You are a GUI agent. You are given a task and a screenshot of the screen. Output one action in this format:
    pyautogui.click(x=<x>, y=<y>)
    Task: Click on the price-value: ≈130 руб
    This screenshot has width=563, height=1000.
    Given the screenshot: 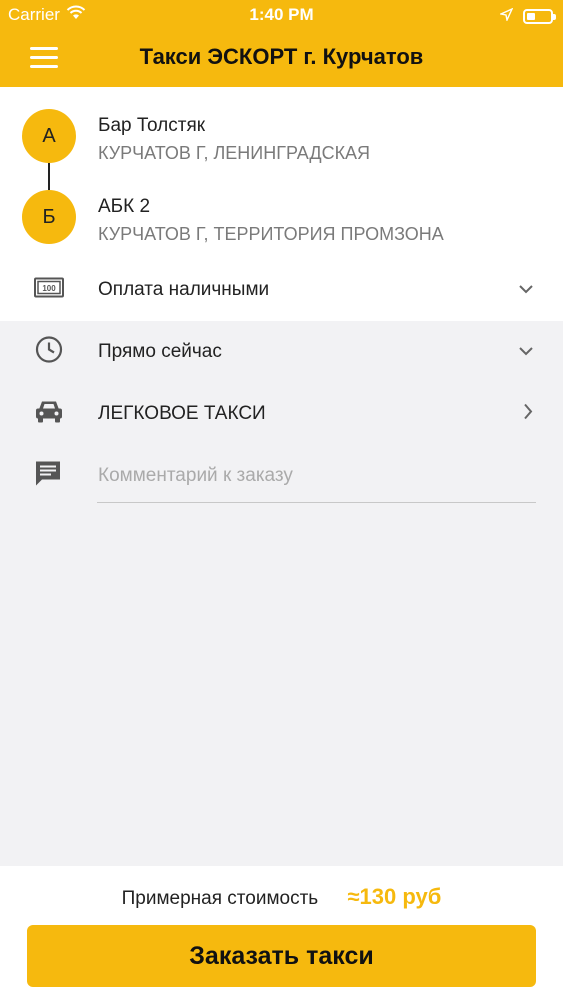 What is the action you would take?
    pyautogui.click(x=394, y=896)
    